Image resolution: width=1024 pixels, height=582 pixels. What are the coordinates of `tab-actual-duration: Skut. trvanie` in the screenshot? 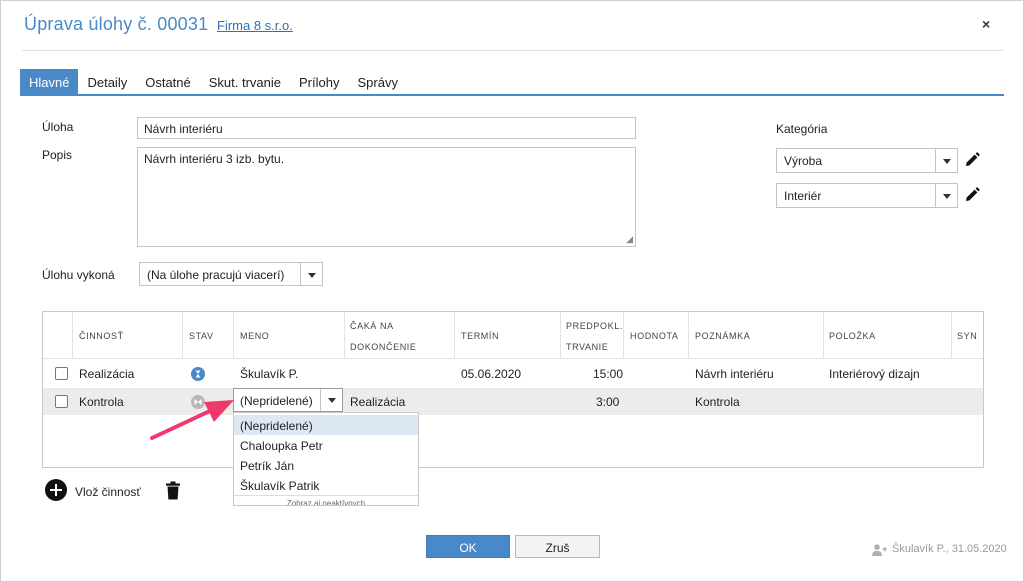 It's located at (245, 82).